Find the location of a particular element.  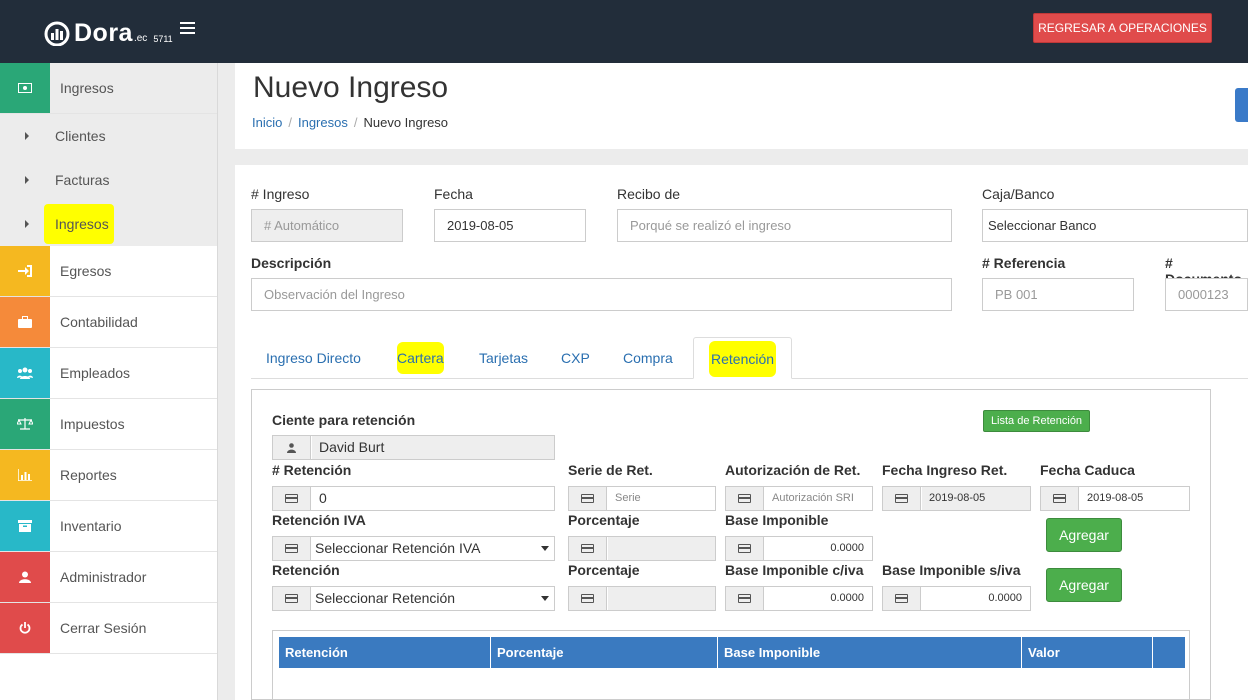

power-icon is located at coordinates (25, 628).